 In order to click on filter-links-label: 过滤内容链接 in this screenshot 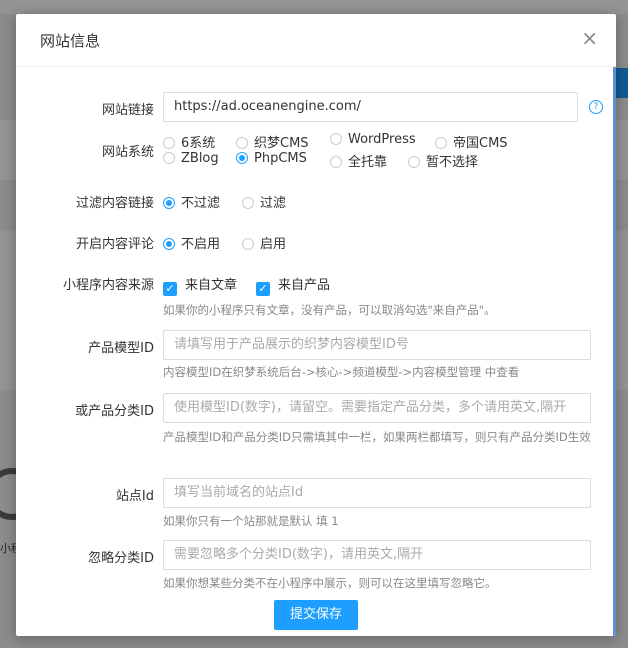, I will do `click(114, 203)`.